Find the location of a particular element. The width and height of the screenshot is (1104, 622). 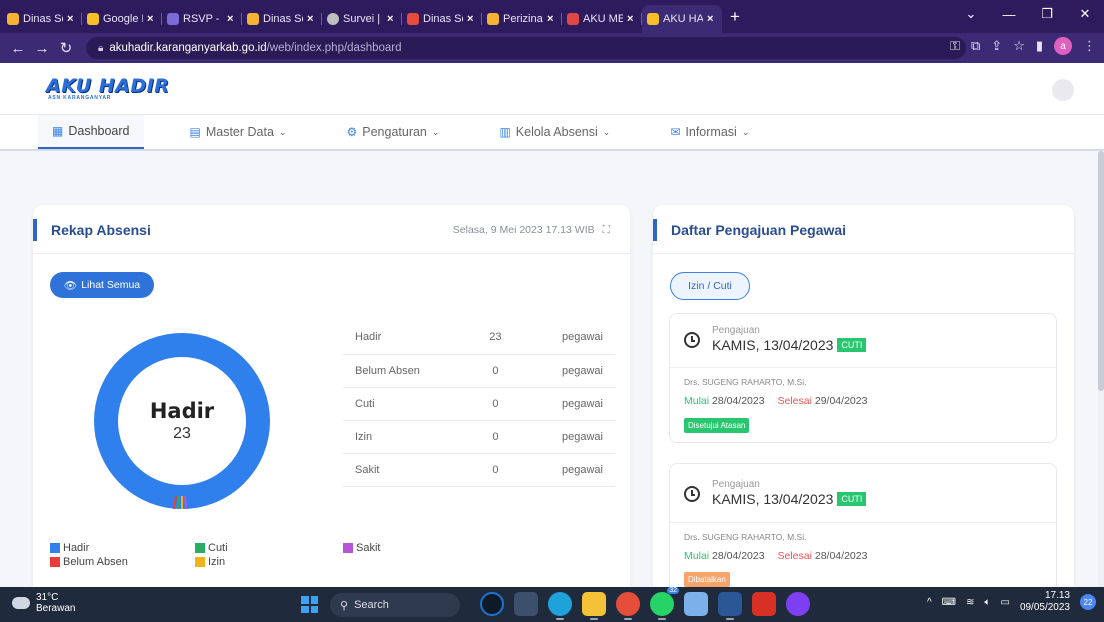

bing-icon is located at coordinates (492, 604).